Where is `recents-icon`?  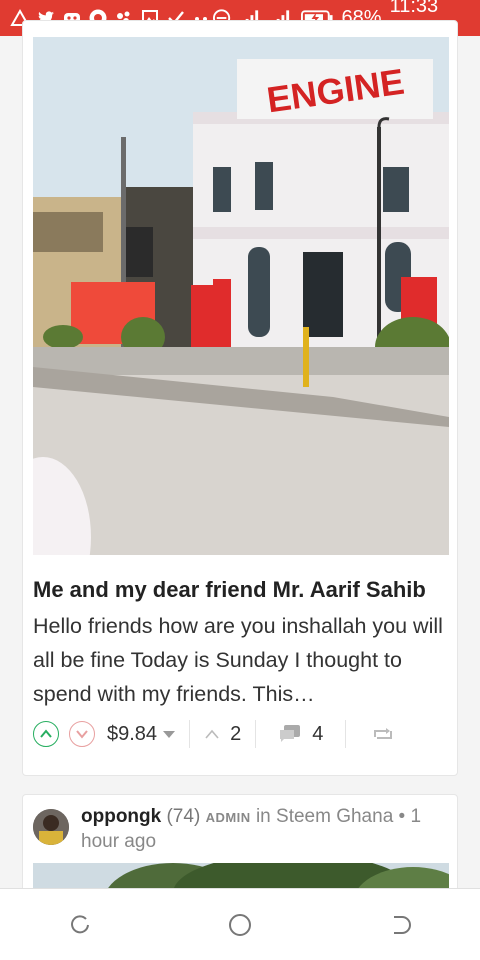
recents-icon is located at coordinates (80, 923).